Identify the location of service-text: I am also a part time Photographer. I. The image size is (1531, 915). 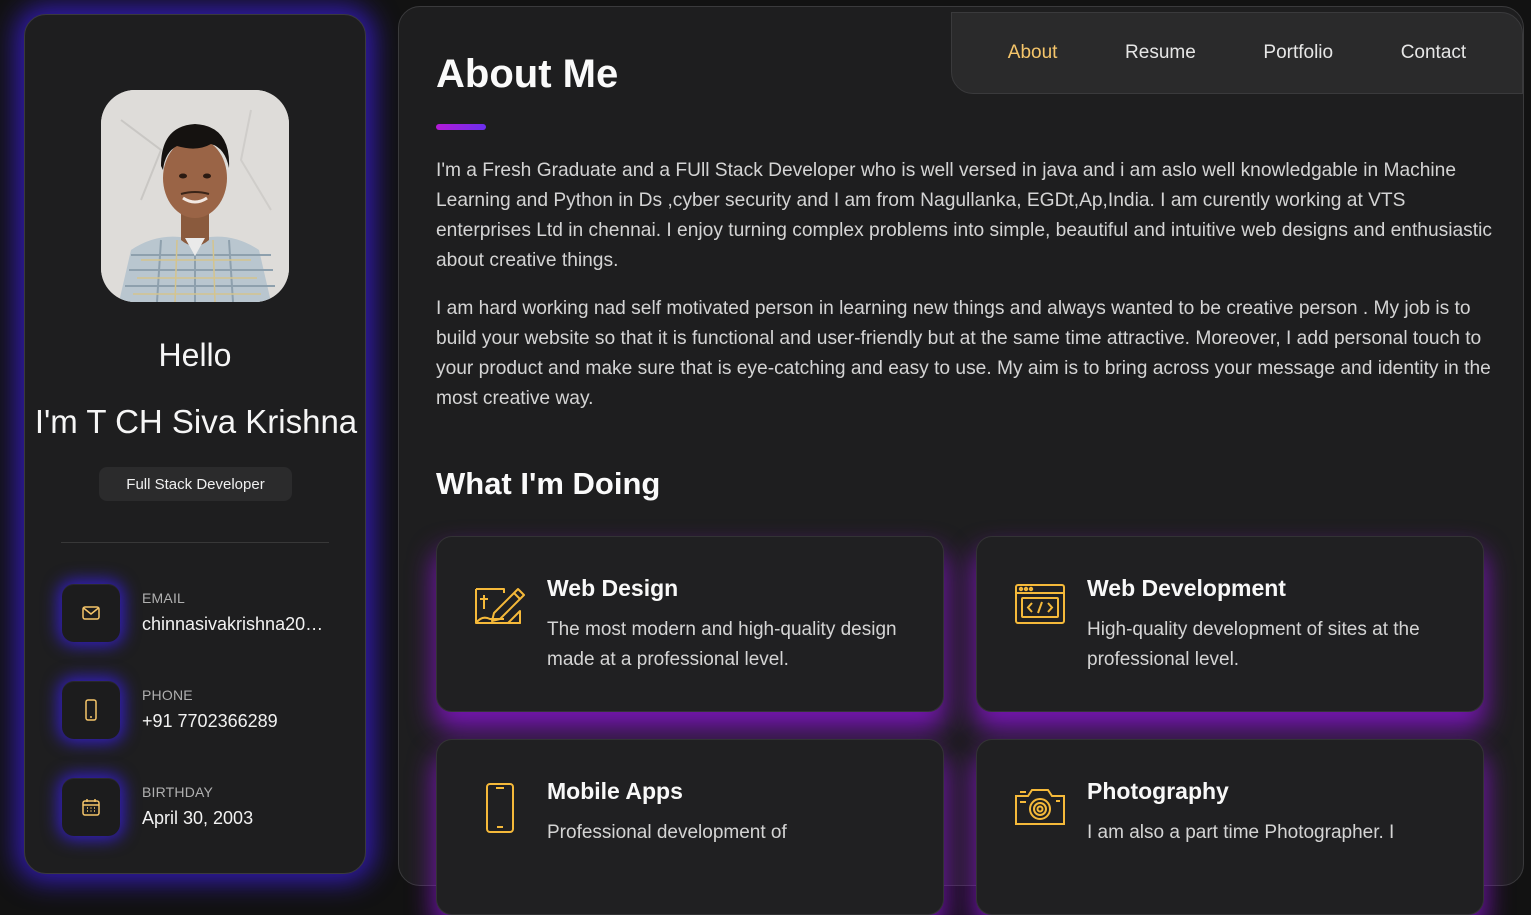
(1241, 832).